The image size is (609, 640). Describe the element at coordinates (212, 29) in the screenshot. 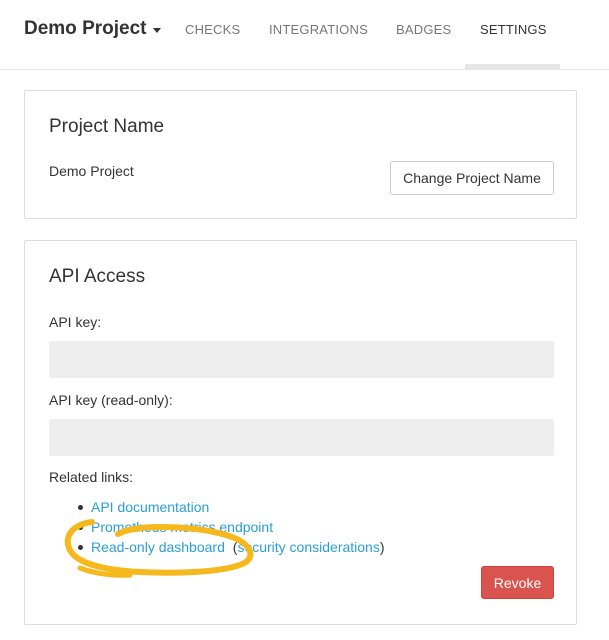

I see `tab-checks: CHECKS` at that location.